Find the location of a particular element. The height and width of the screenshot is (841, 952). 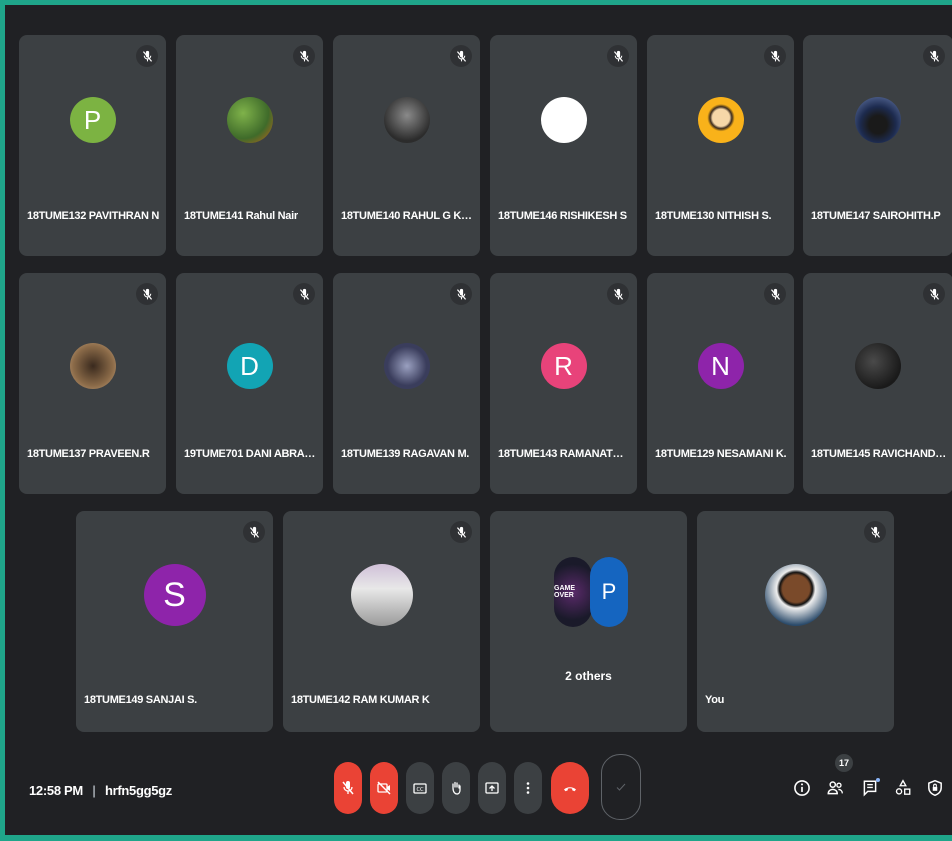

chat-dot-icon is located at coordinates (878, 780).